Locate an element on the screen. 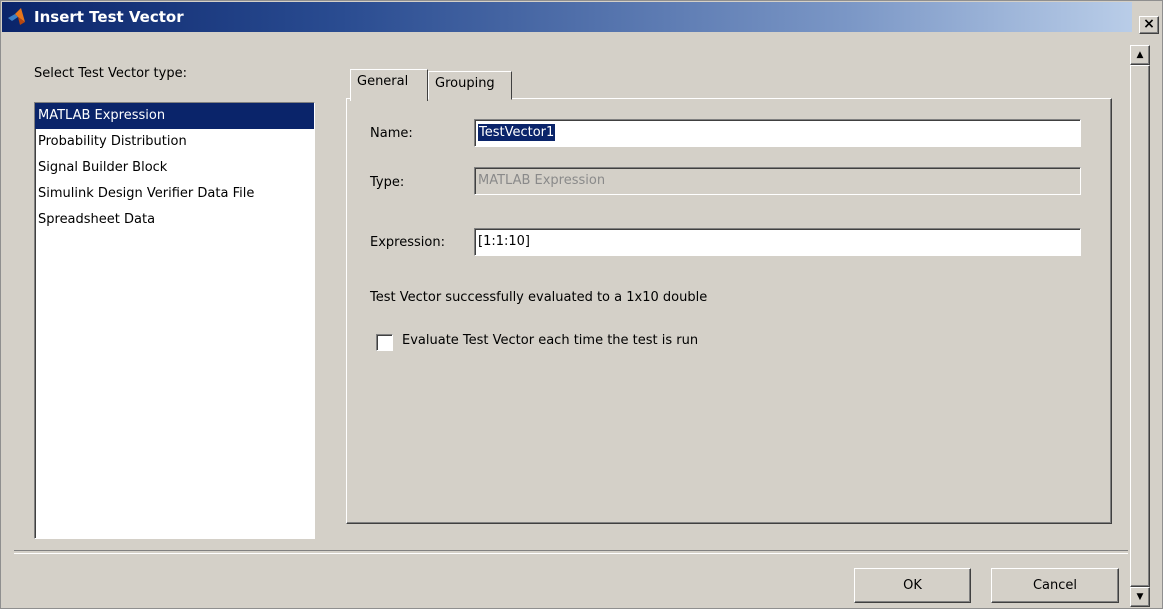 The width and height of the screenshot is (1163, 609). expression-label: Expression: is located at coordinates (407, 242).